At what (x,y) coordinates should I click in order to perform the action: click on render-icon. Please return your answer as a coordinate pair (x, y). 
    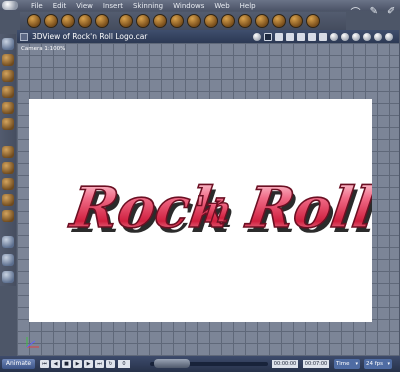
    Looking at the image, I should click on (313, 21).